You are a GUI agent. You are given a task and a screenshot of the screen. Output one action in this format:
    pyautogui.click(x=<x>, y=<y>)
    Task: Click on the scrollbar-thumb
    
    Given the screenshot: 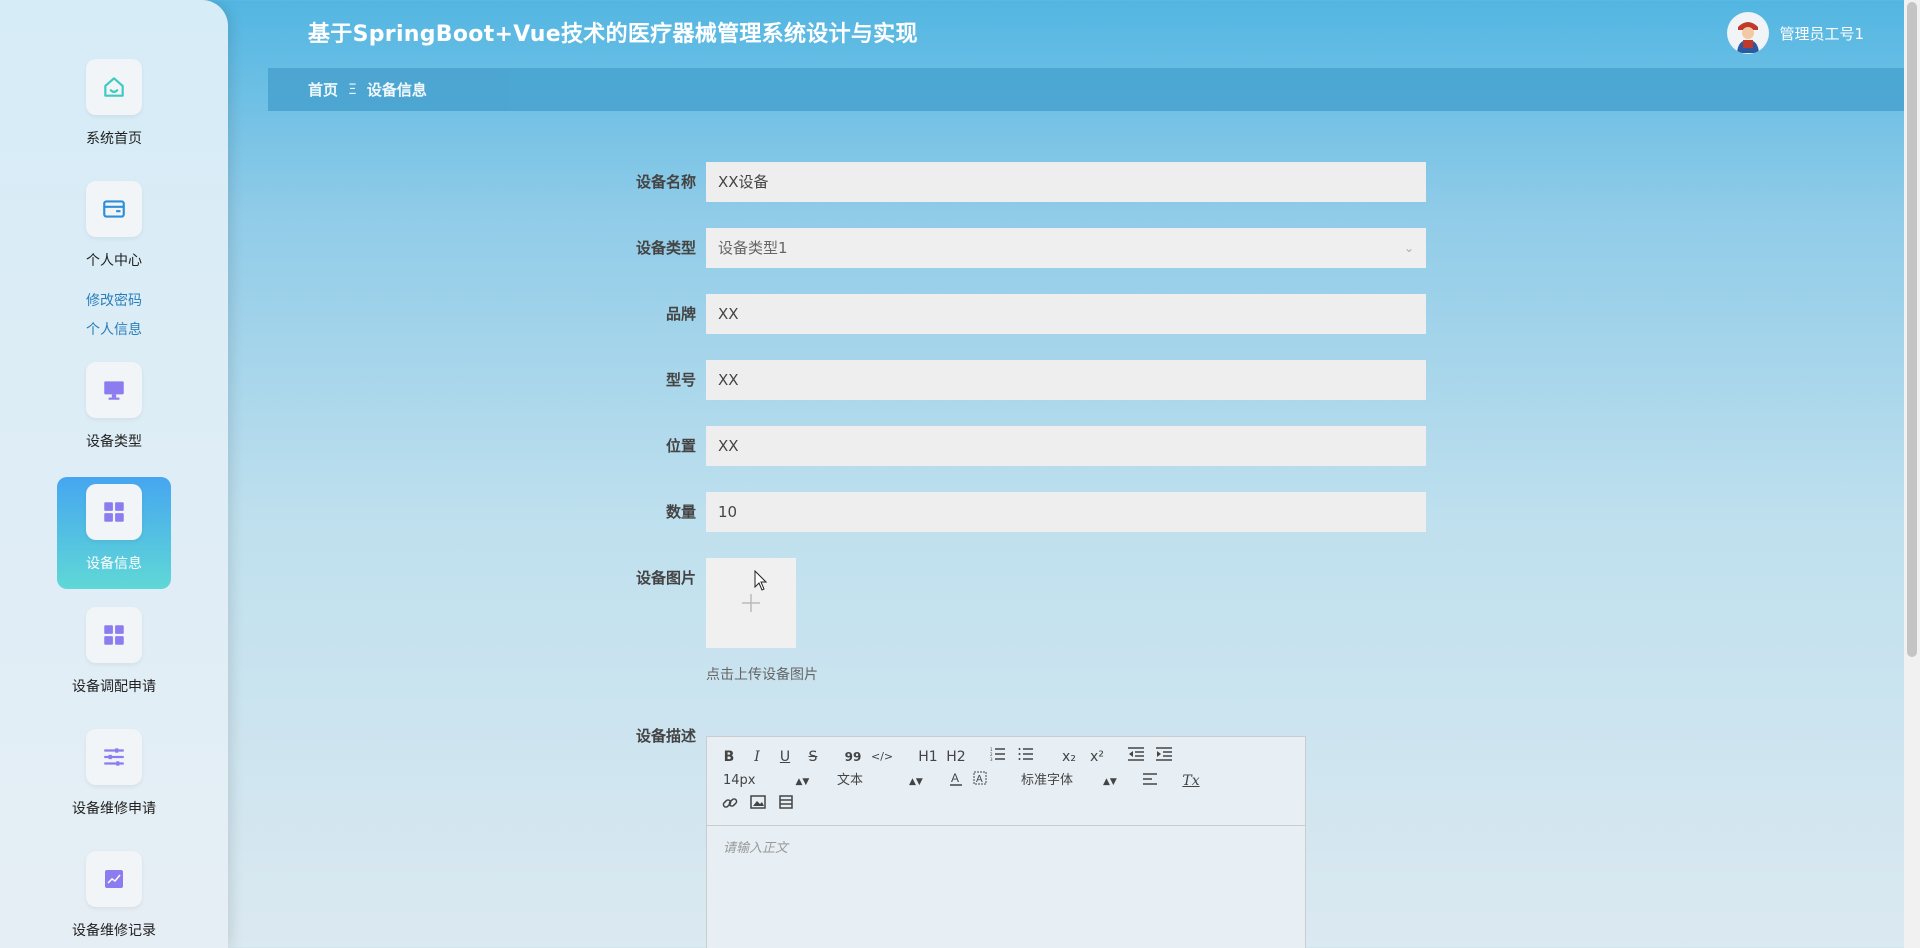 What is the action you would take?
    pyautogui.click(x=1912, y=329)
    